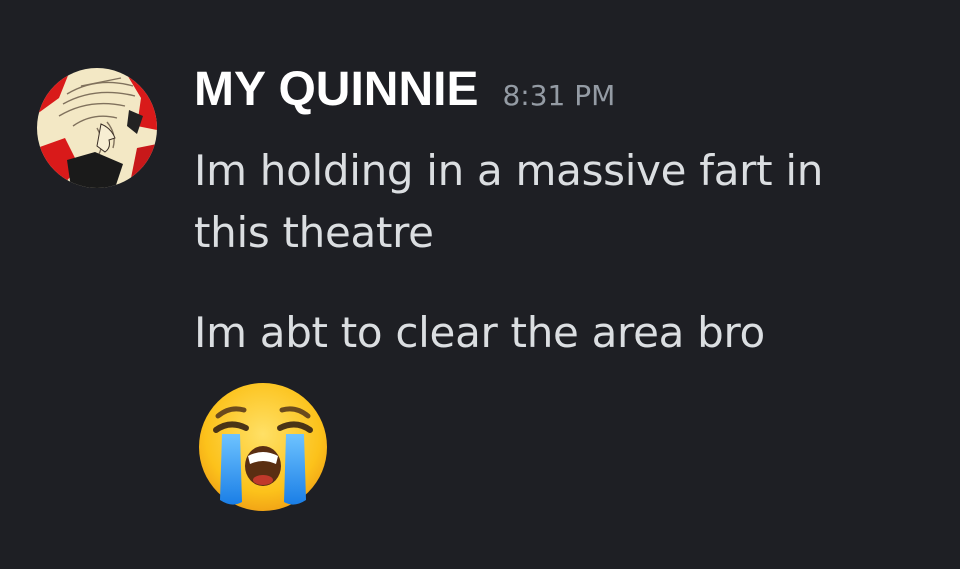 The width and height of the screenshot is (960, 569). What do you see at coordinates (97, 128) in the screenshot?
I see `avatar` at bounding box center [97, 128].